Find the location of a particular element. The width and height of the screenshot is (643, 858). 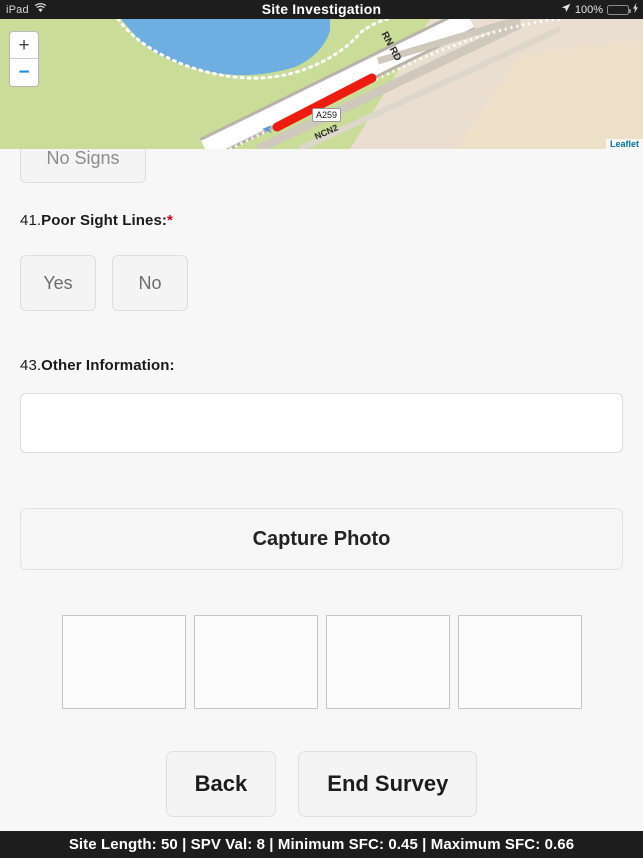

question-41-number: 41. is located at coordinates (31, 220).